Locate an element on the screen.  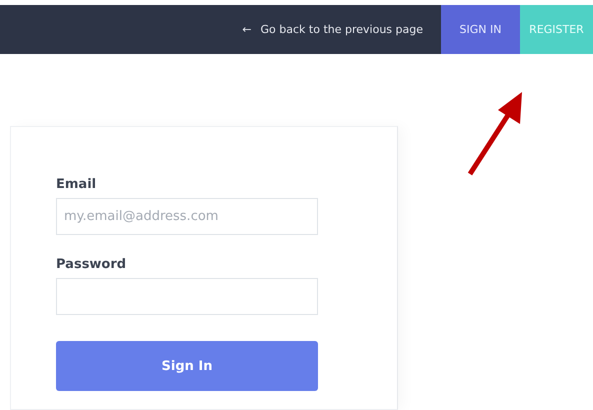
sign-in-button: SIGN IN is located at coordinates (480, 29).